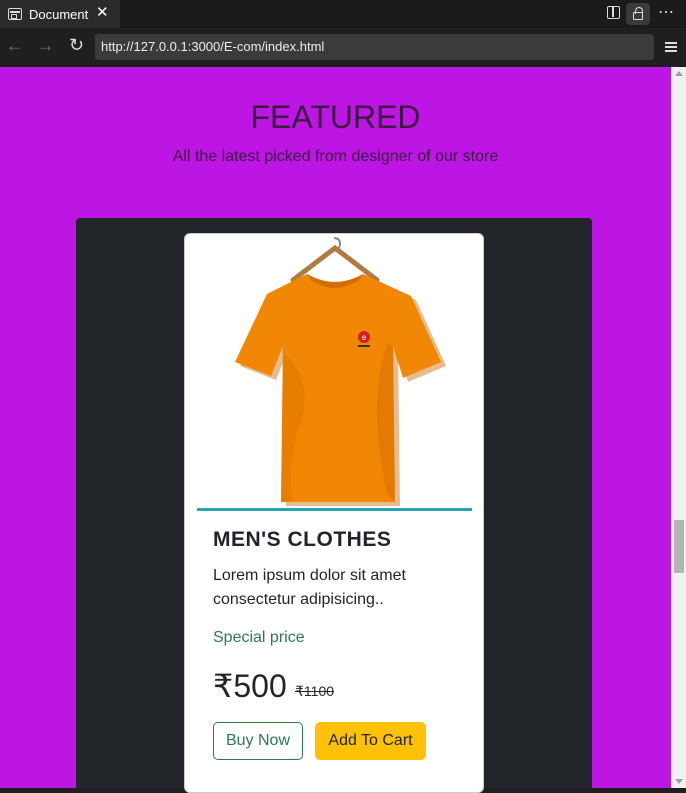 This screenshot has width=686, height=793. I want to click on reload-icon: ↻, so click(76, 45).